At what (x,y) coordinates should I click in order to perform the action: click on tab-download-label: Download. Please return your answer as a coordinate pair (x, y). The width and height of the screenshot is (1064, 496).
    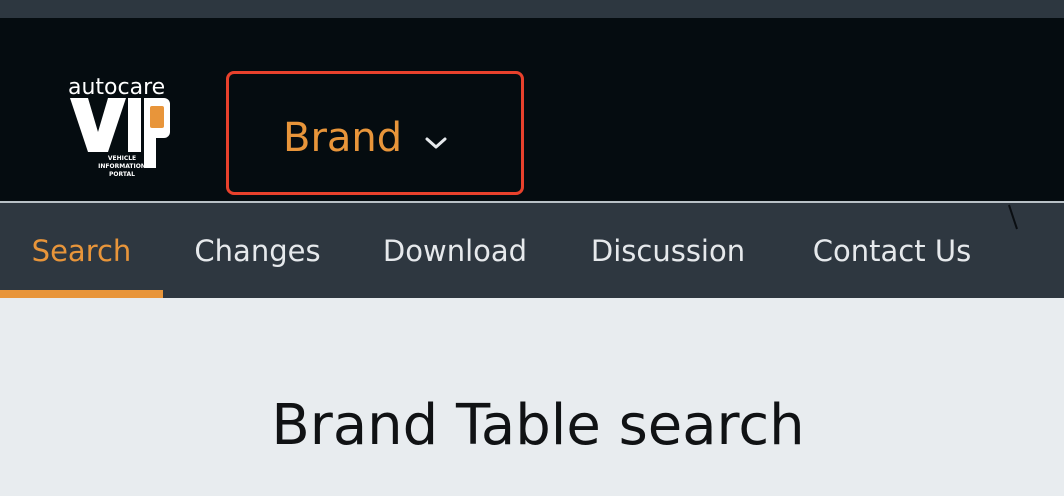
    Looking at the image, I should click on (455, 250).